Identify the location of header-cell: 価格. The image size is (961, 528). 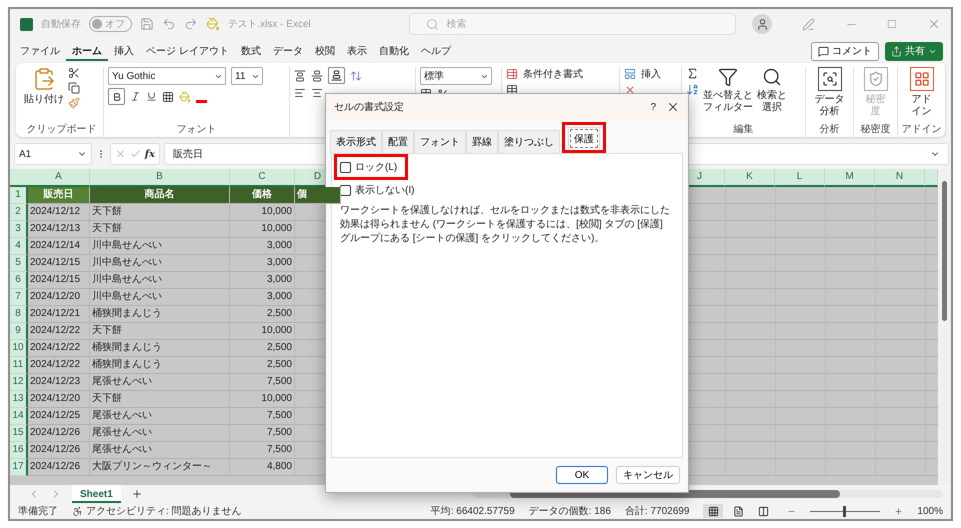
(262, 195).